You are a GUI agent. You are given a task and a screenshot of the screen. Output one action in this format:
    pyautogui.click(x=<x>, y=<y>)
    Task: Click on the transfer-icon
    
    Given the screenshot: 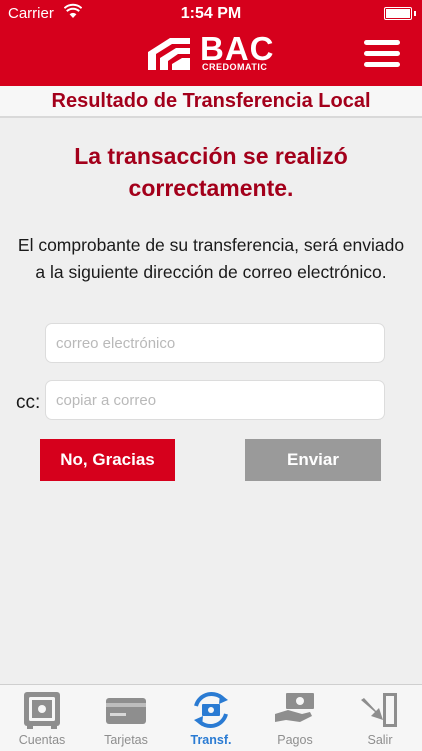 What is the action you would take?
    pyautogui.click(x=211, y=710)
    